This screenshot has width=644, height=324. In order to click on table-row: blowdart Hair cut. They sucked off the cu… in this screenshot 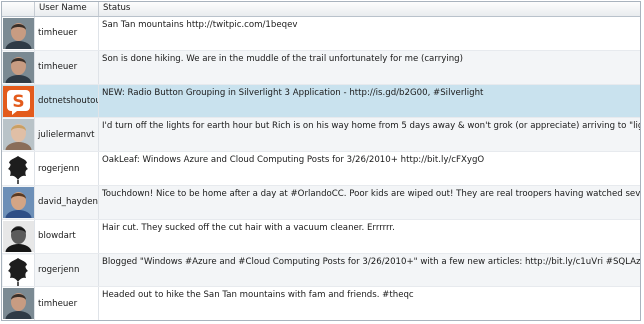, I will do `click(321, 236)`.